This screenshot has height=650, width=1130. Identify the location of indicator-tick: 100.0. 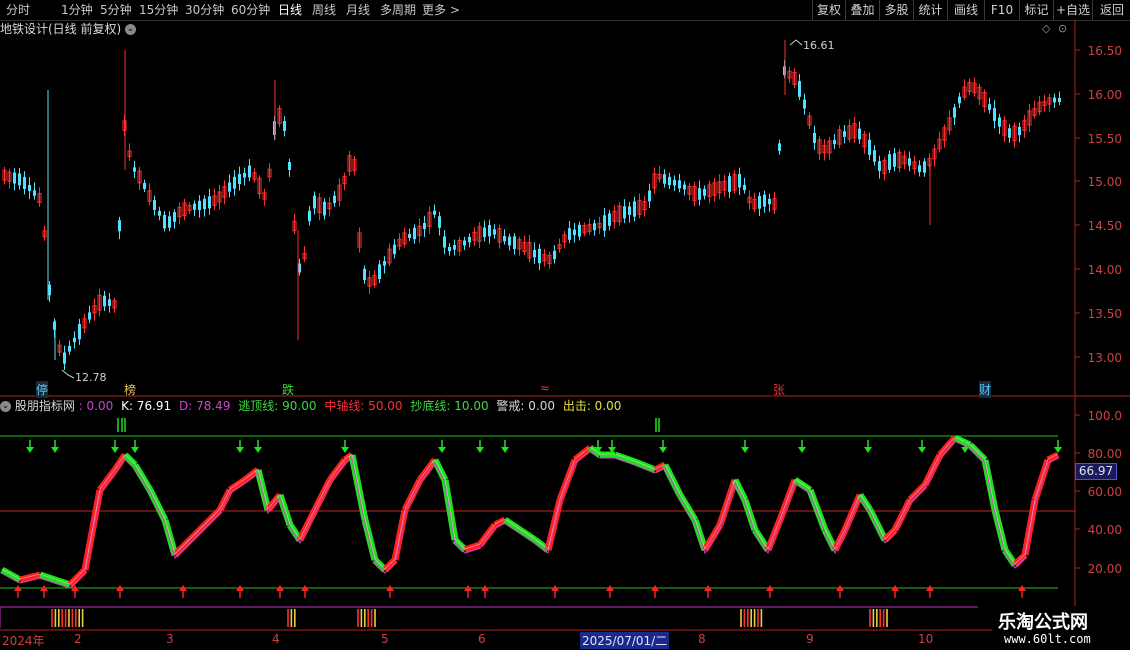
(1104, 416).